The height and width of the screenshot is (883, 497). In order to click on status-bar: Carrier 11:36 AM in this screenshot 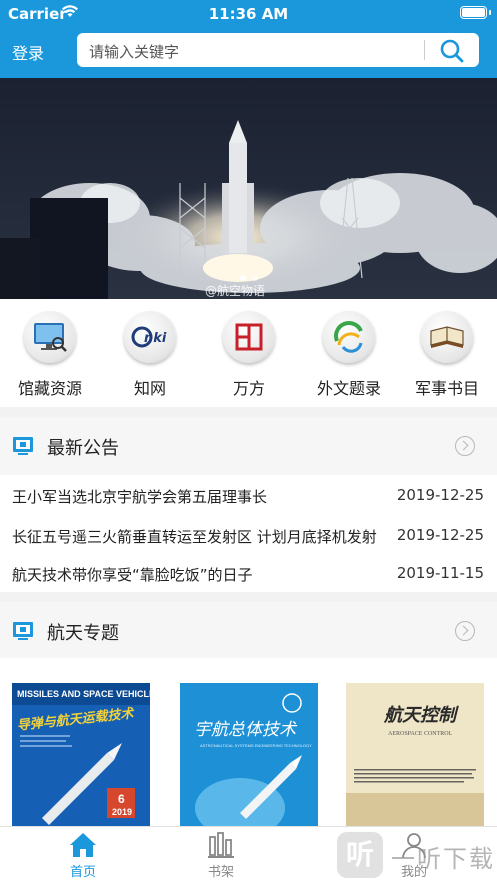, I will do `click(248, 14)`.